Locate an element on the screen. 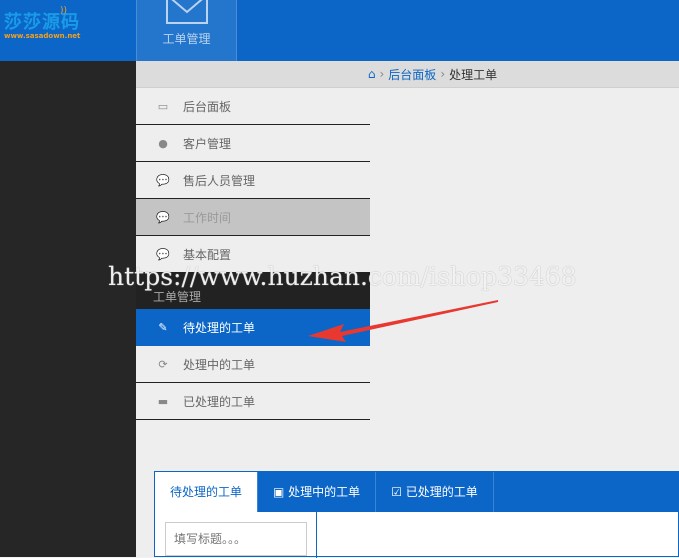 This screenshot has width=679, height=558. breadcrumb-dashboard: 后台面板 is located at coordinates (412, 74).